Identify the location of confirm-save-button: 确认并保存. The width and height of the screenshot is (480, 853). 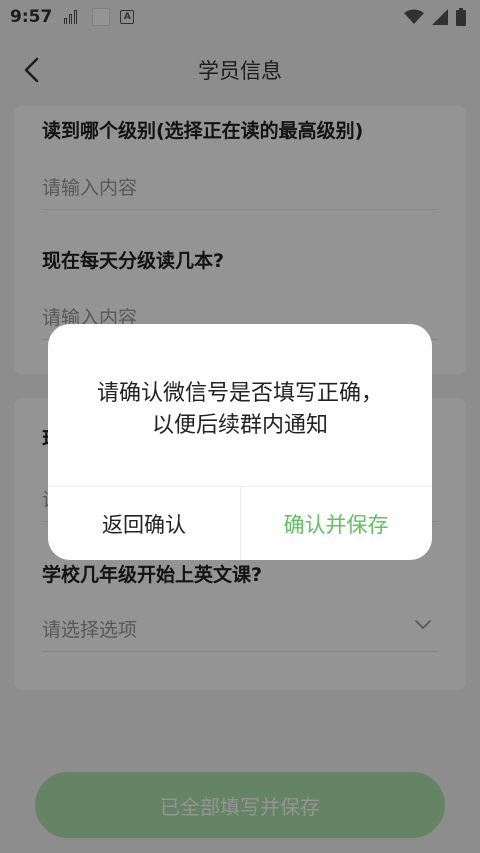
(336, 523).